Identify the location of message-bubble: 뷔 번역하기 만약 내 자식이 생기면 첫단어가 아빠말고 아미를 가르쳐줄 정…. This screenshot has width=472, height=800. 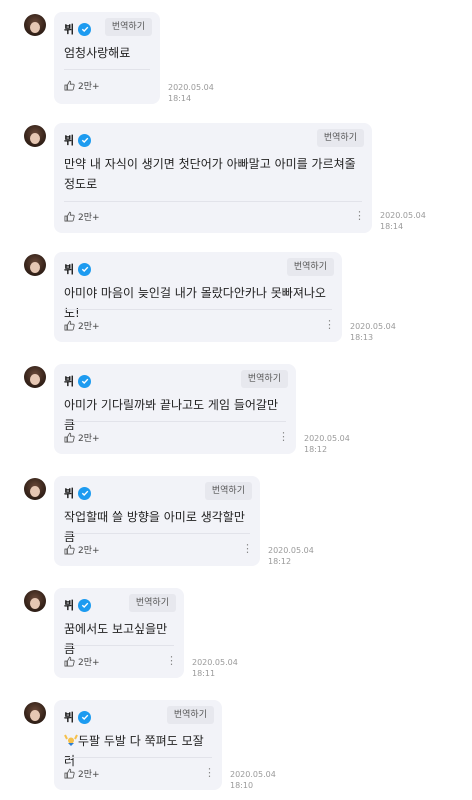
(213, 178).